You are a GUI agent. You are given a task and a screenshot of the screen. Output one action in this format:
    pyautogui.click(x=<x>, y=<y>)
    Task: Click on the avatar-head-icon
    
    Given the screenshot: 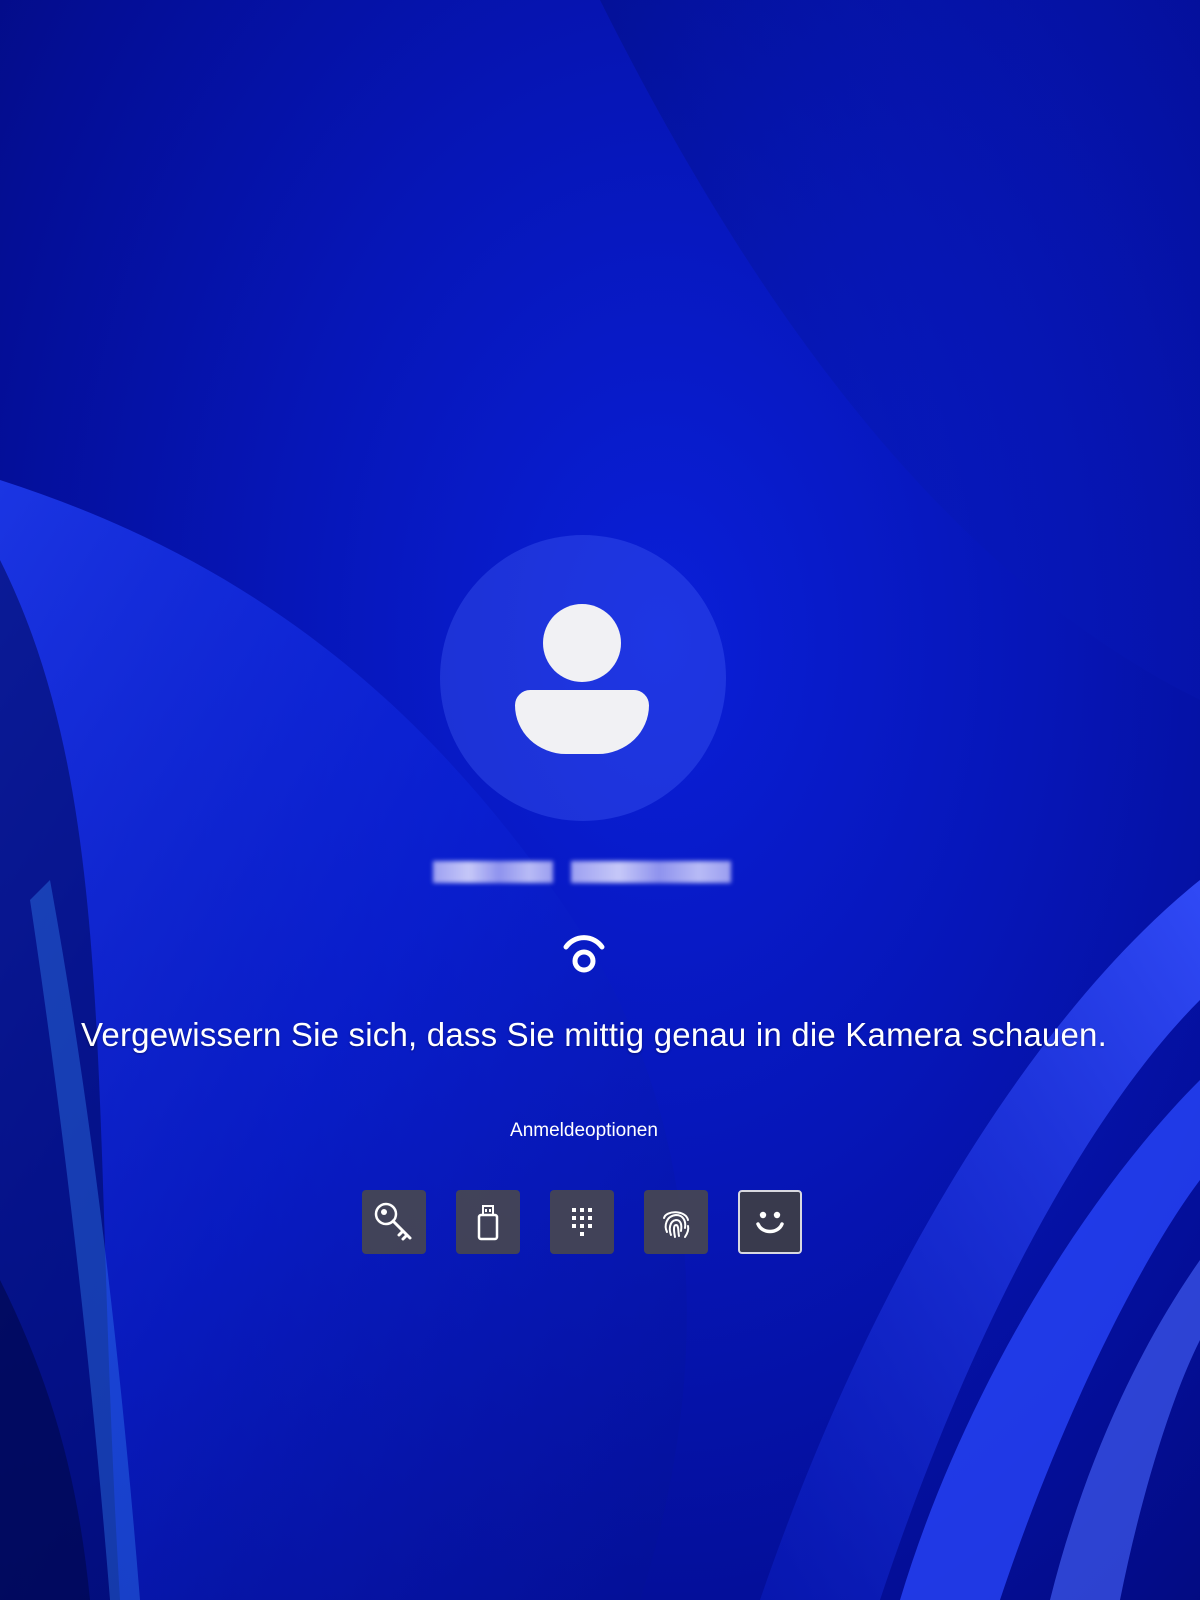 What is the action you would take?
    pyautogui.click(x=582, y=643)
    